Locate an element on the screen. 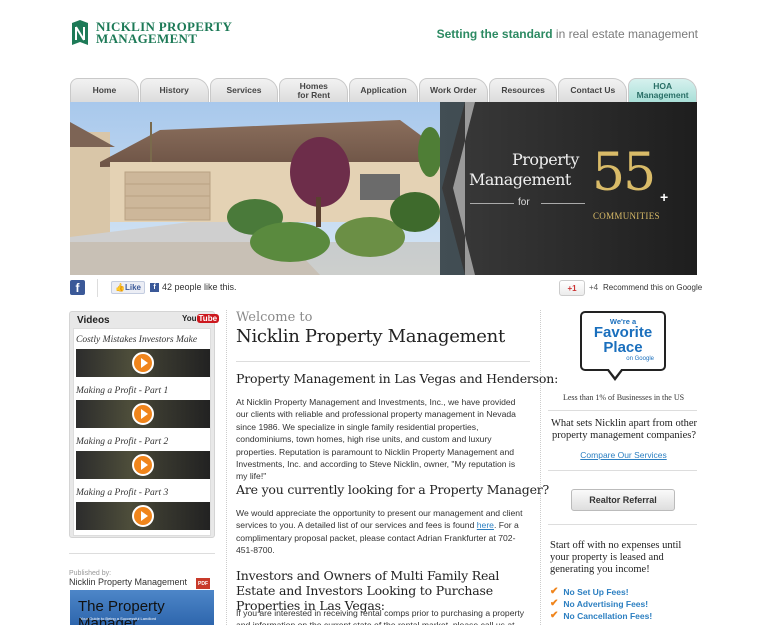 The height and width of the screenshot is (625, 770). promo-rule-left is located at coordinates (492, 203).